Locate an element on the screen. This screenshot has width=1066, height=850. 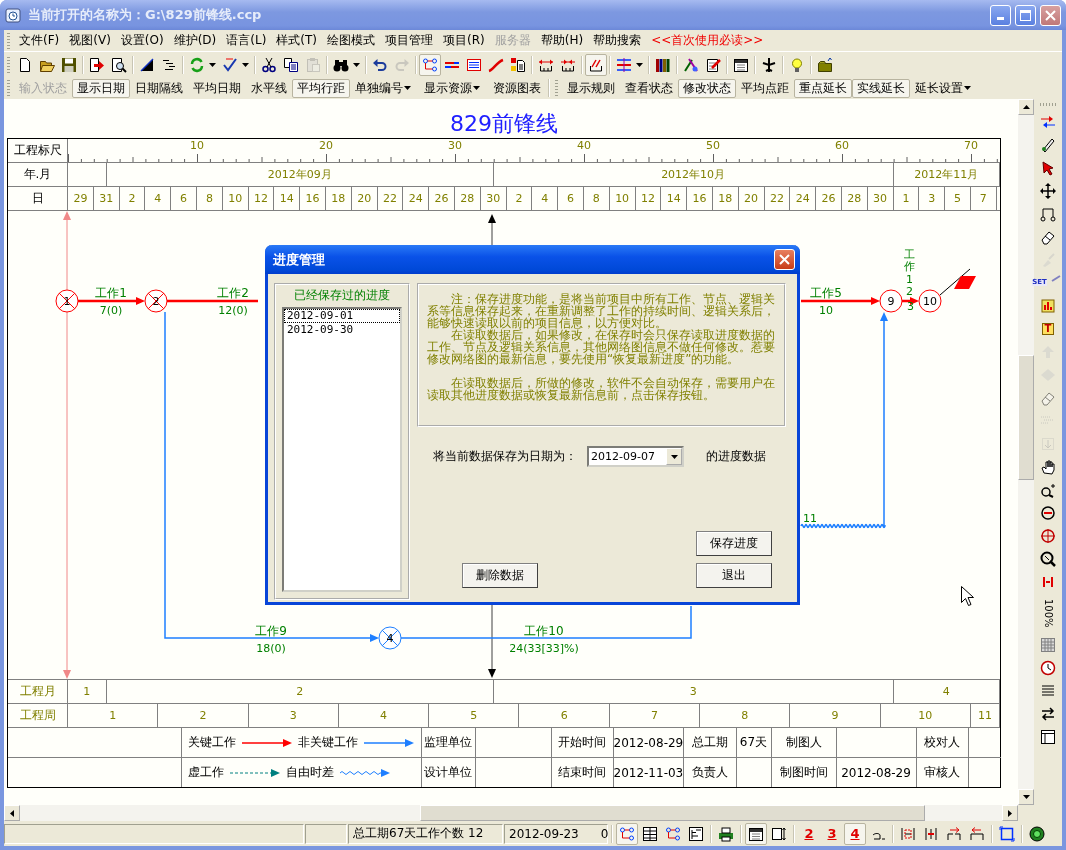
numbered-bracket-icon: 2 is located at coordinates (809, 833).